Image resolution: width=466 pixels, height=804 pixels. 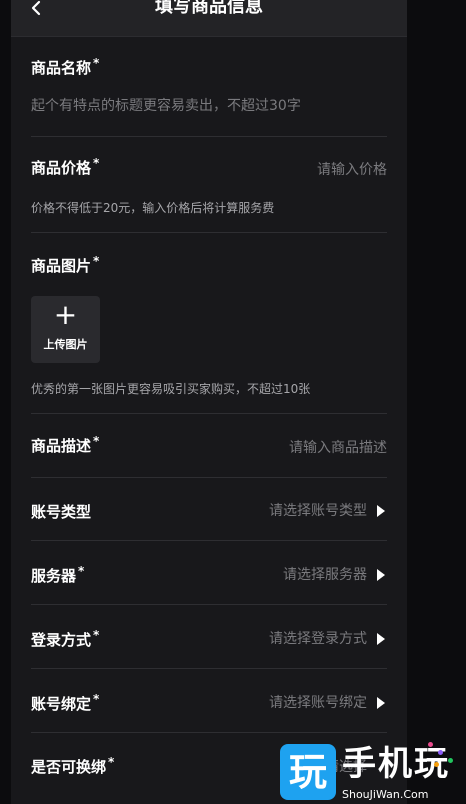 I want to click on product-price-row: 商品价格 * 请输入价格 价格不得低于20元，输入价格后将计算服务费, so click(x=209, y=185).